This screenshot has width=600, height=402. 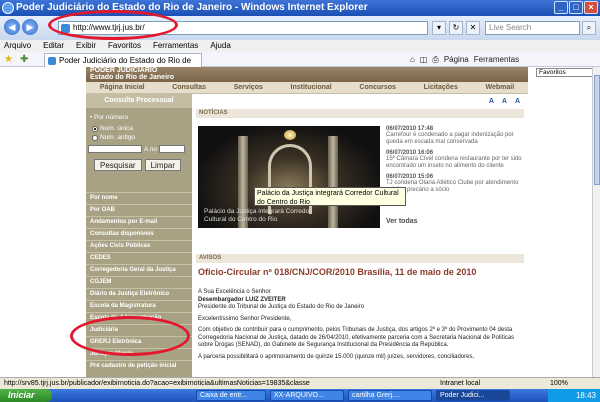 I want to click on nav-consultas: Consultas, so click(x=189, y=87).